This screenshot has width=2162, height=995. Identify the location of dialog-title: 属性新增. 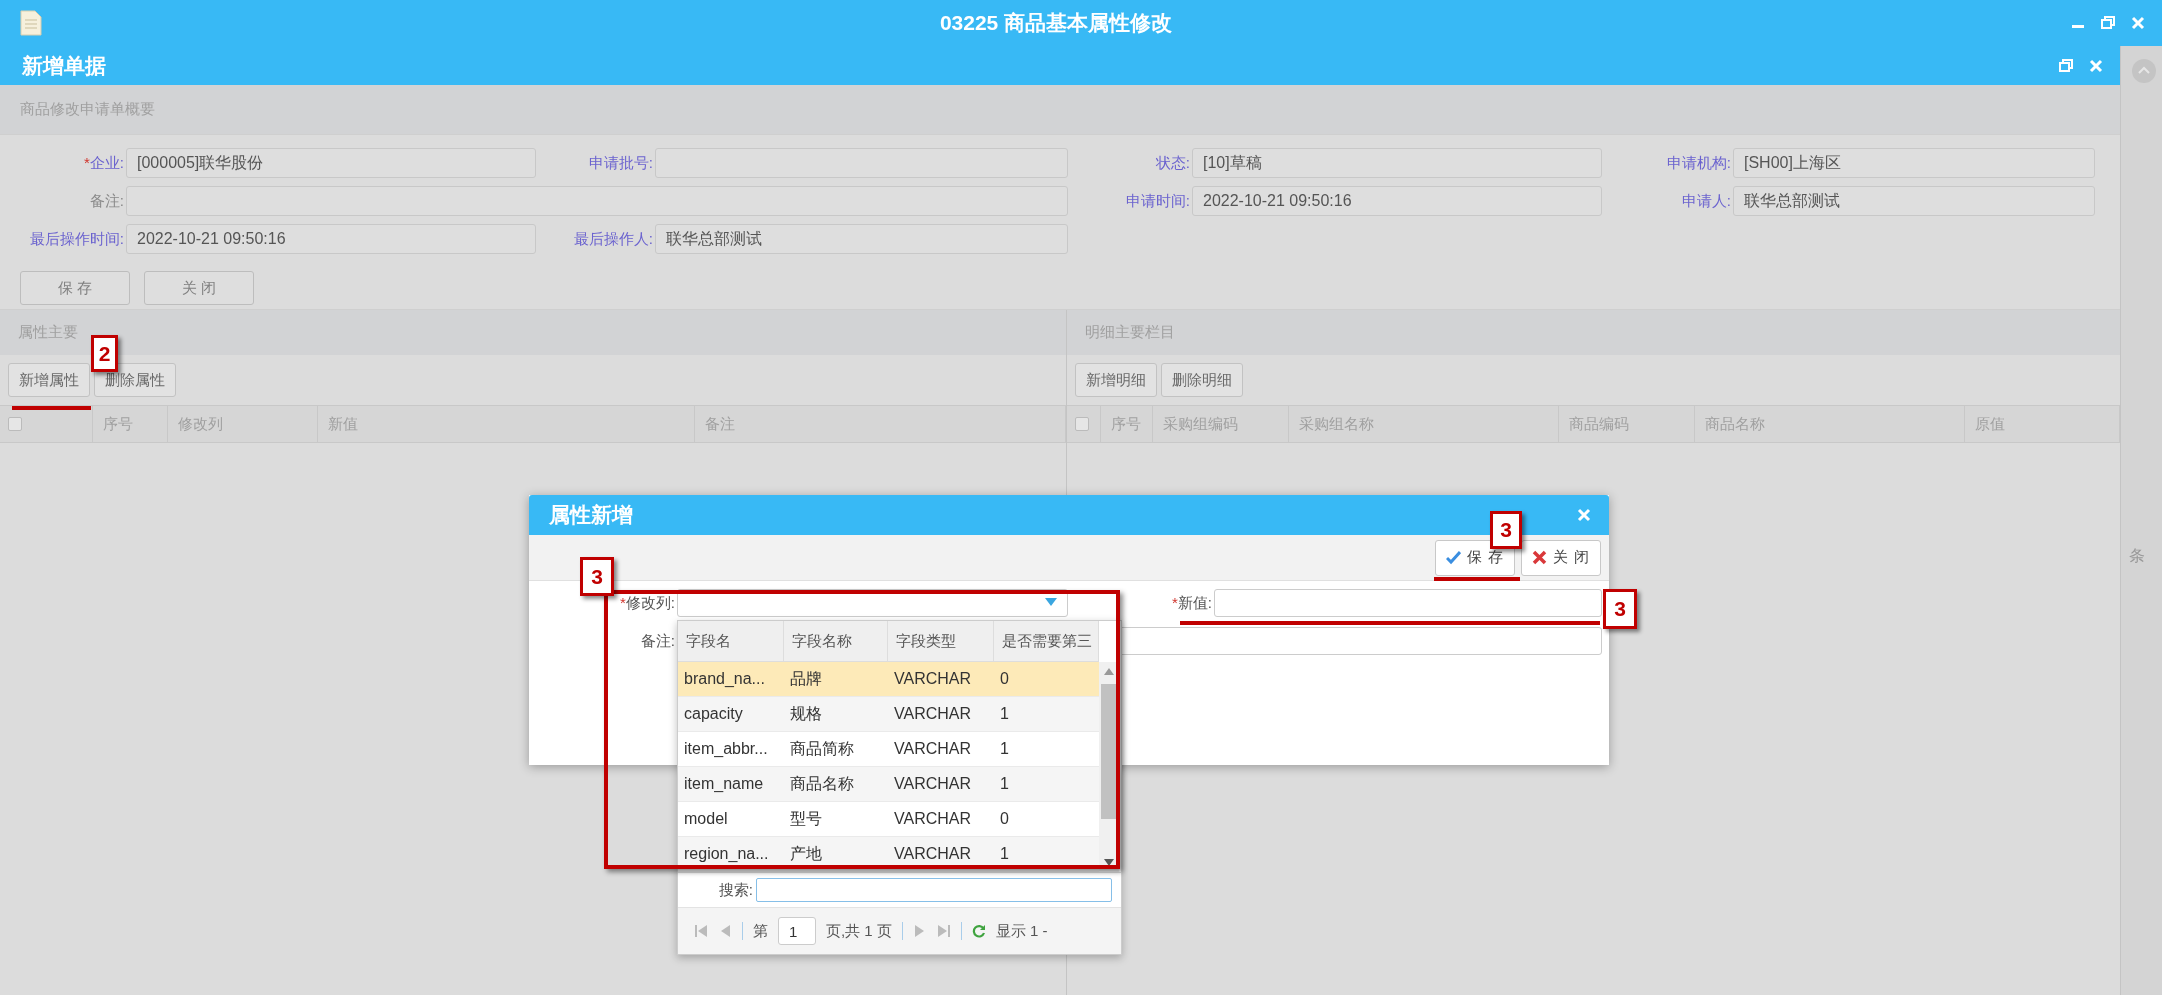
(591, 515).